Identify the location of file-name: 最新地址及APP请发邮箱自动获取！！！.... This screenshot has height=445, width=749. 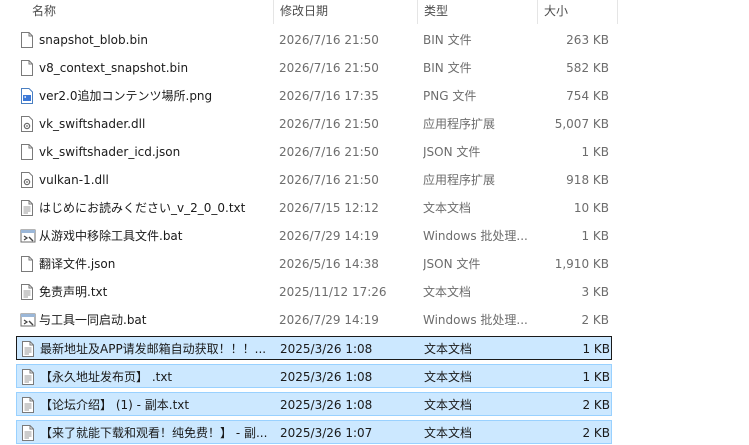
(153, 349).